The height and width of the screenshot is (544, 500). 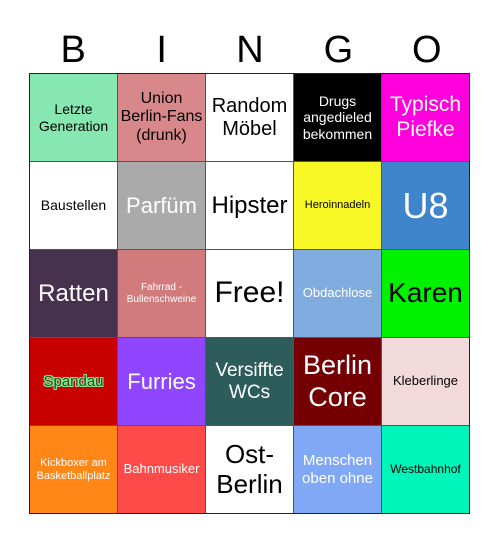 I want to click on bingo-cell-label: Spandau, so click(x=73, y=381).